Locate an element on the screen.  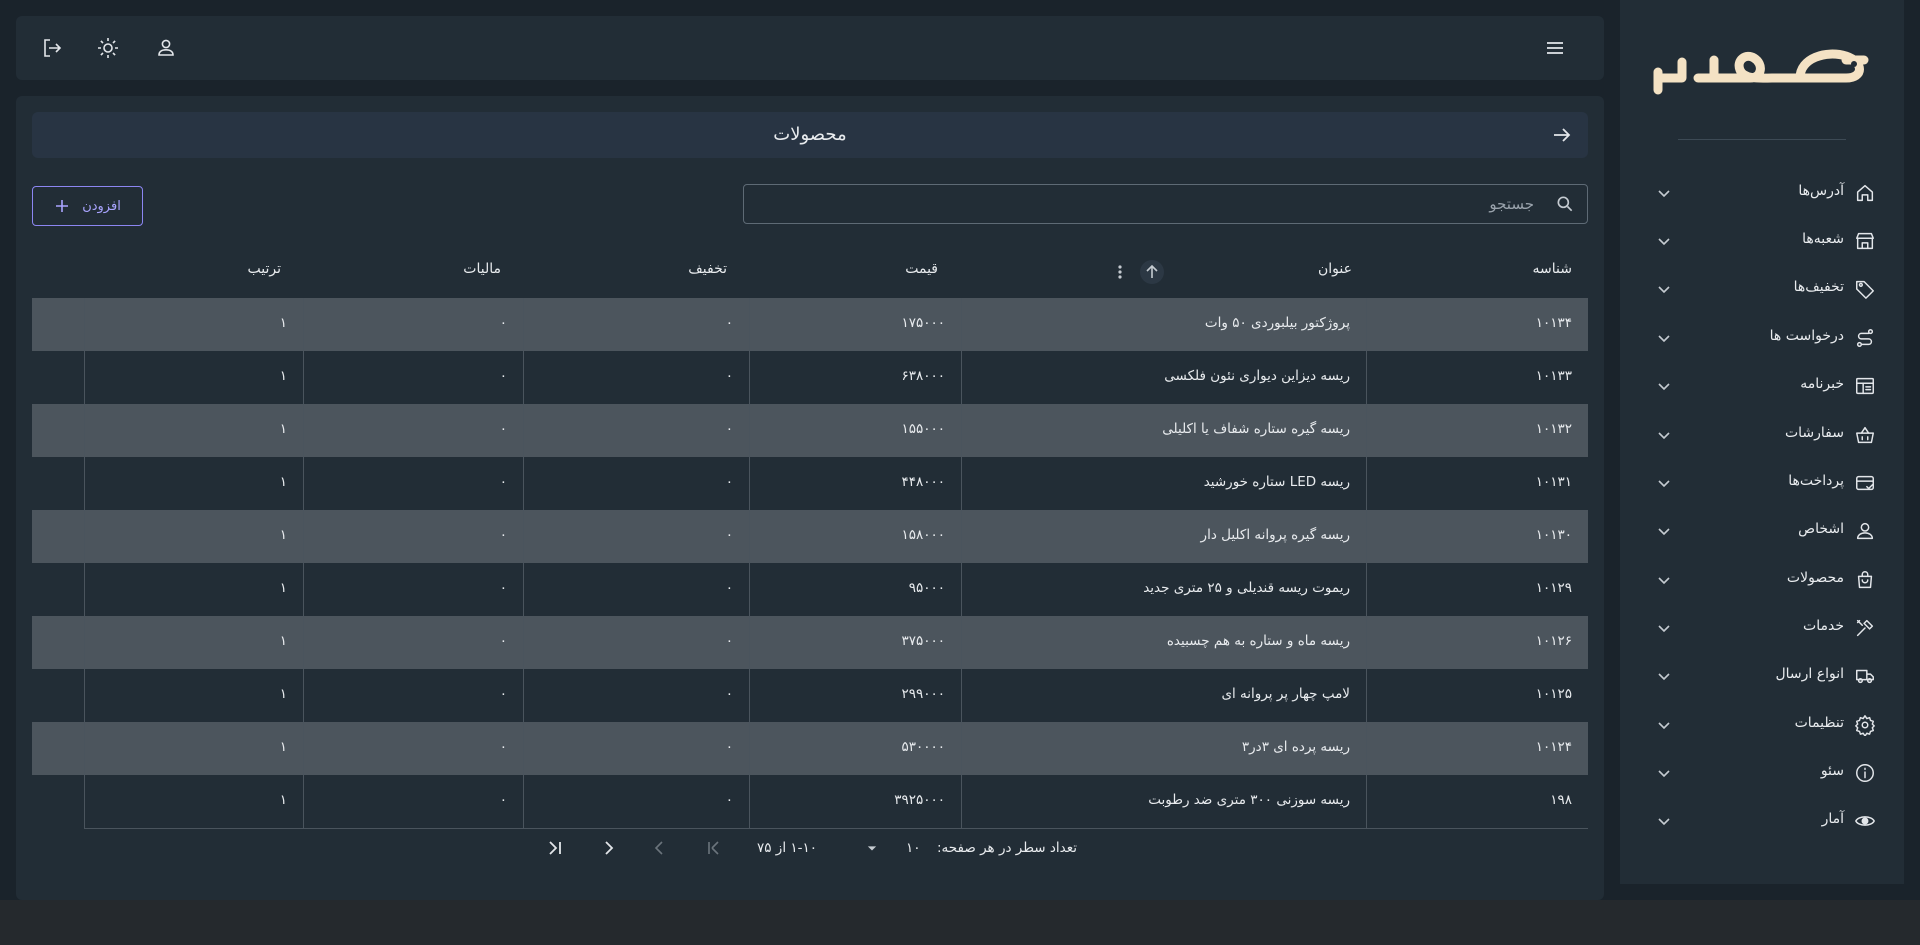
chevron-left-icon is located at coordinates (658, 848).